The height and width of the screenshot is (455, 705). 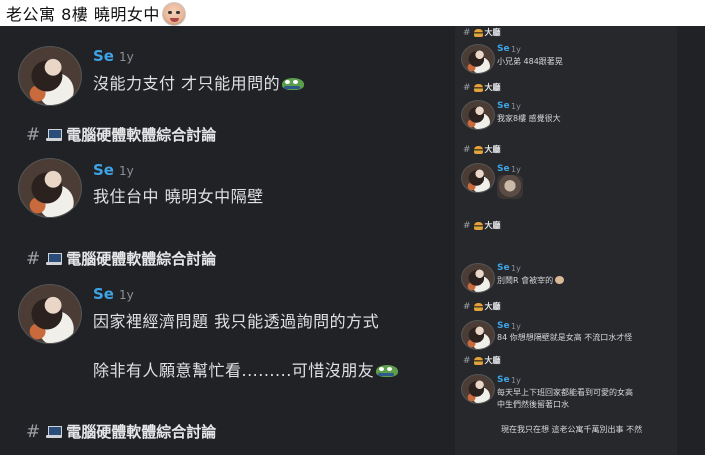 I want to click on message-text: 我住台中 曉明女中隔壁, so click(x=178, y=196).